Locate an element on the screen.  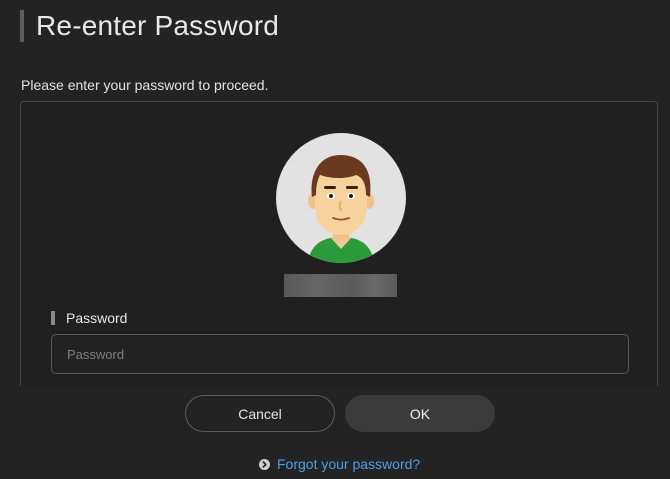
forgot-password-label: Forgot your password? is located at coordinates (349, 464).